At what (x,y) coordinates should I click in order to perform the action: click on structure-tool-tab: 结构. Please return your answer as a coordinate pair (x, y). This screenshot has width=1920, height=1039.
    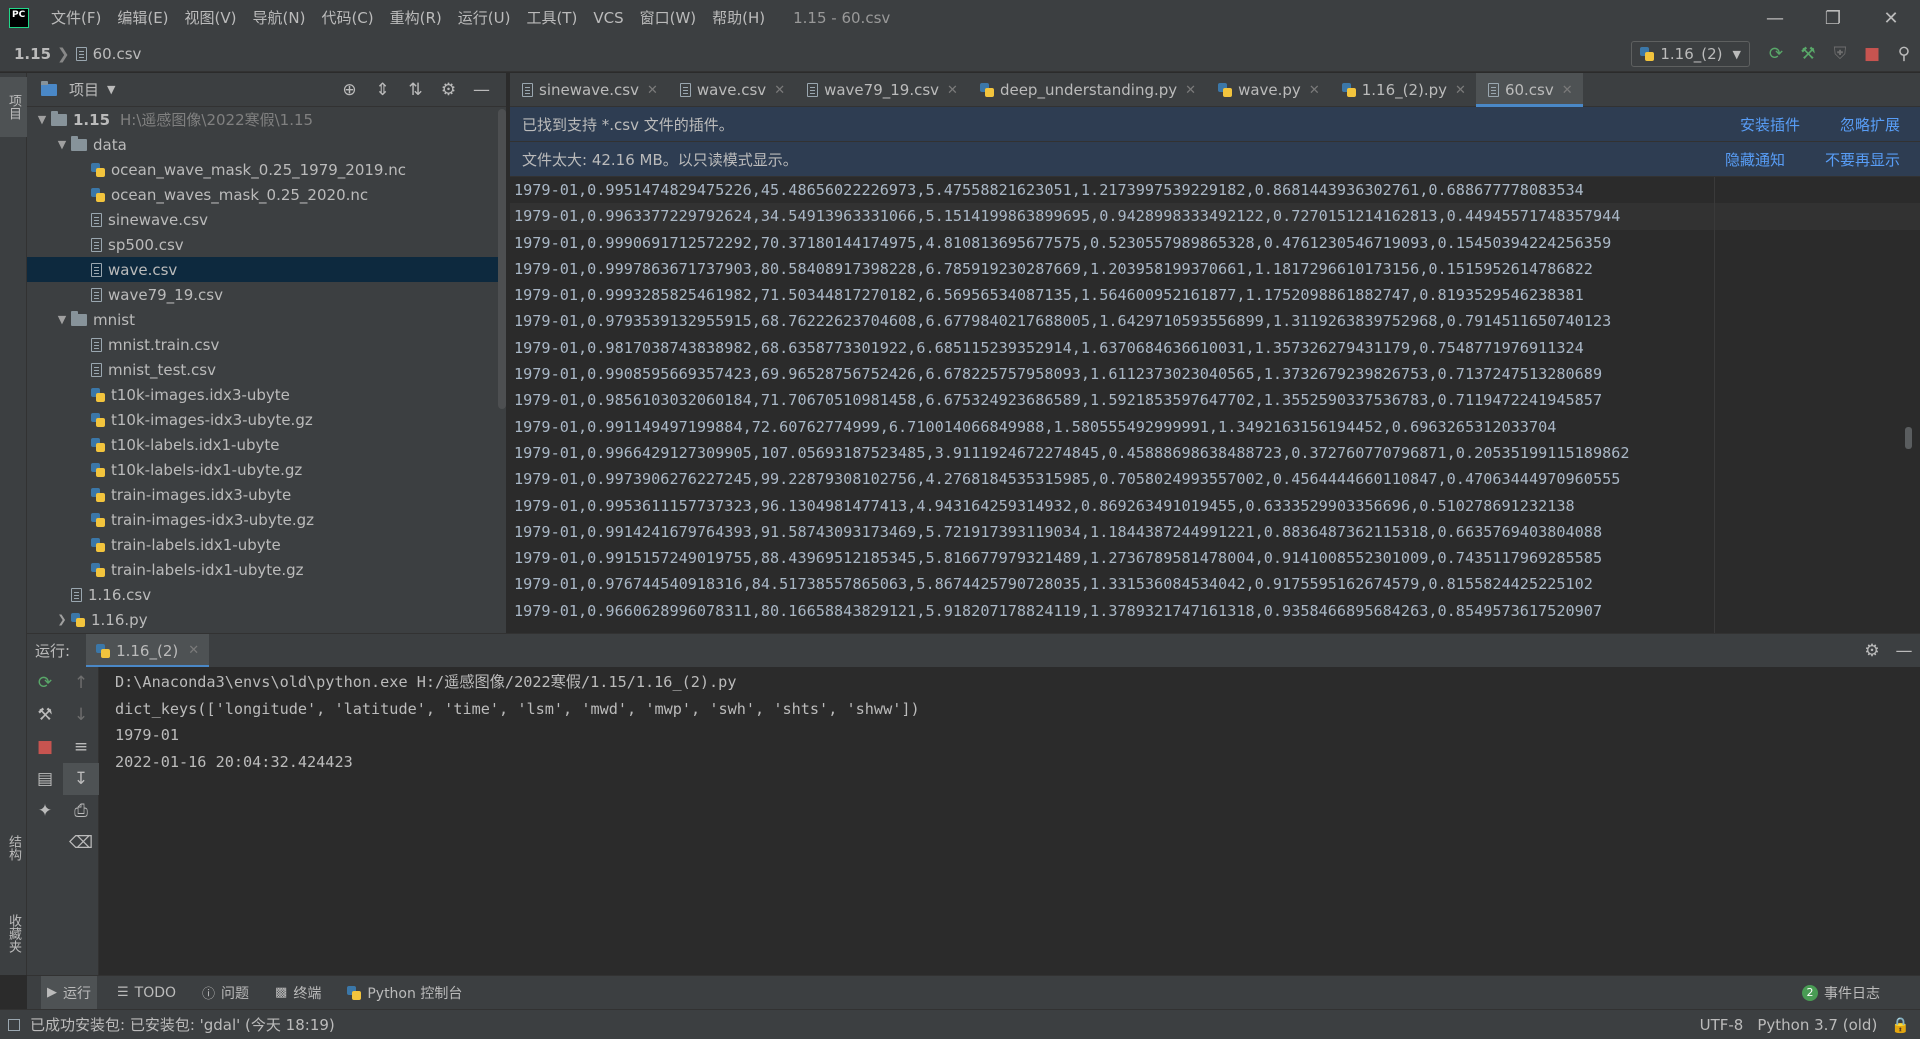
    Looking at the image, I should click on (13, 848).